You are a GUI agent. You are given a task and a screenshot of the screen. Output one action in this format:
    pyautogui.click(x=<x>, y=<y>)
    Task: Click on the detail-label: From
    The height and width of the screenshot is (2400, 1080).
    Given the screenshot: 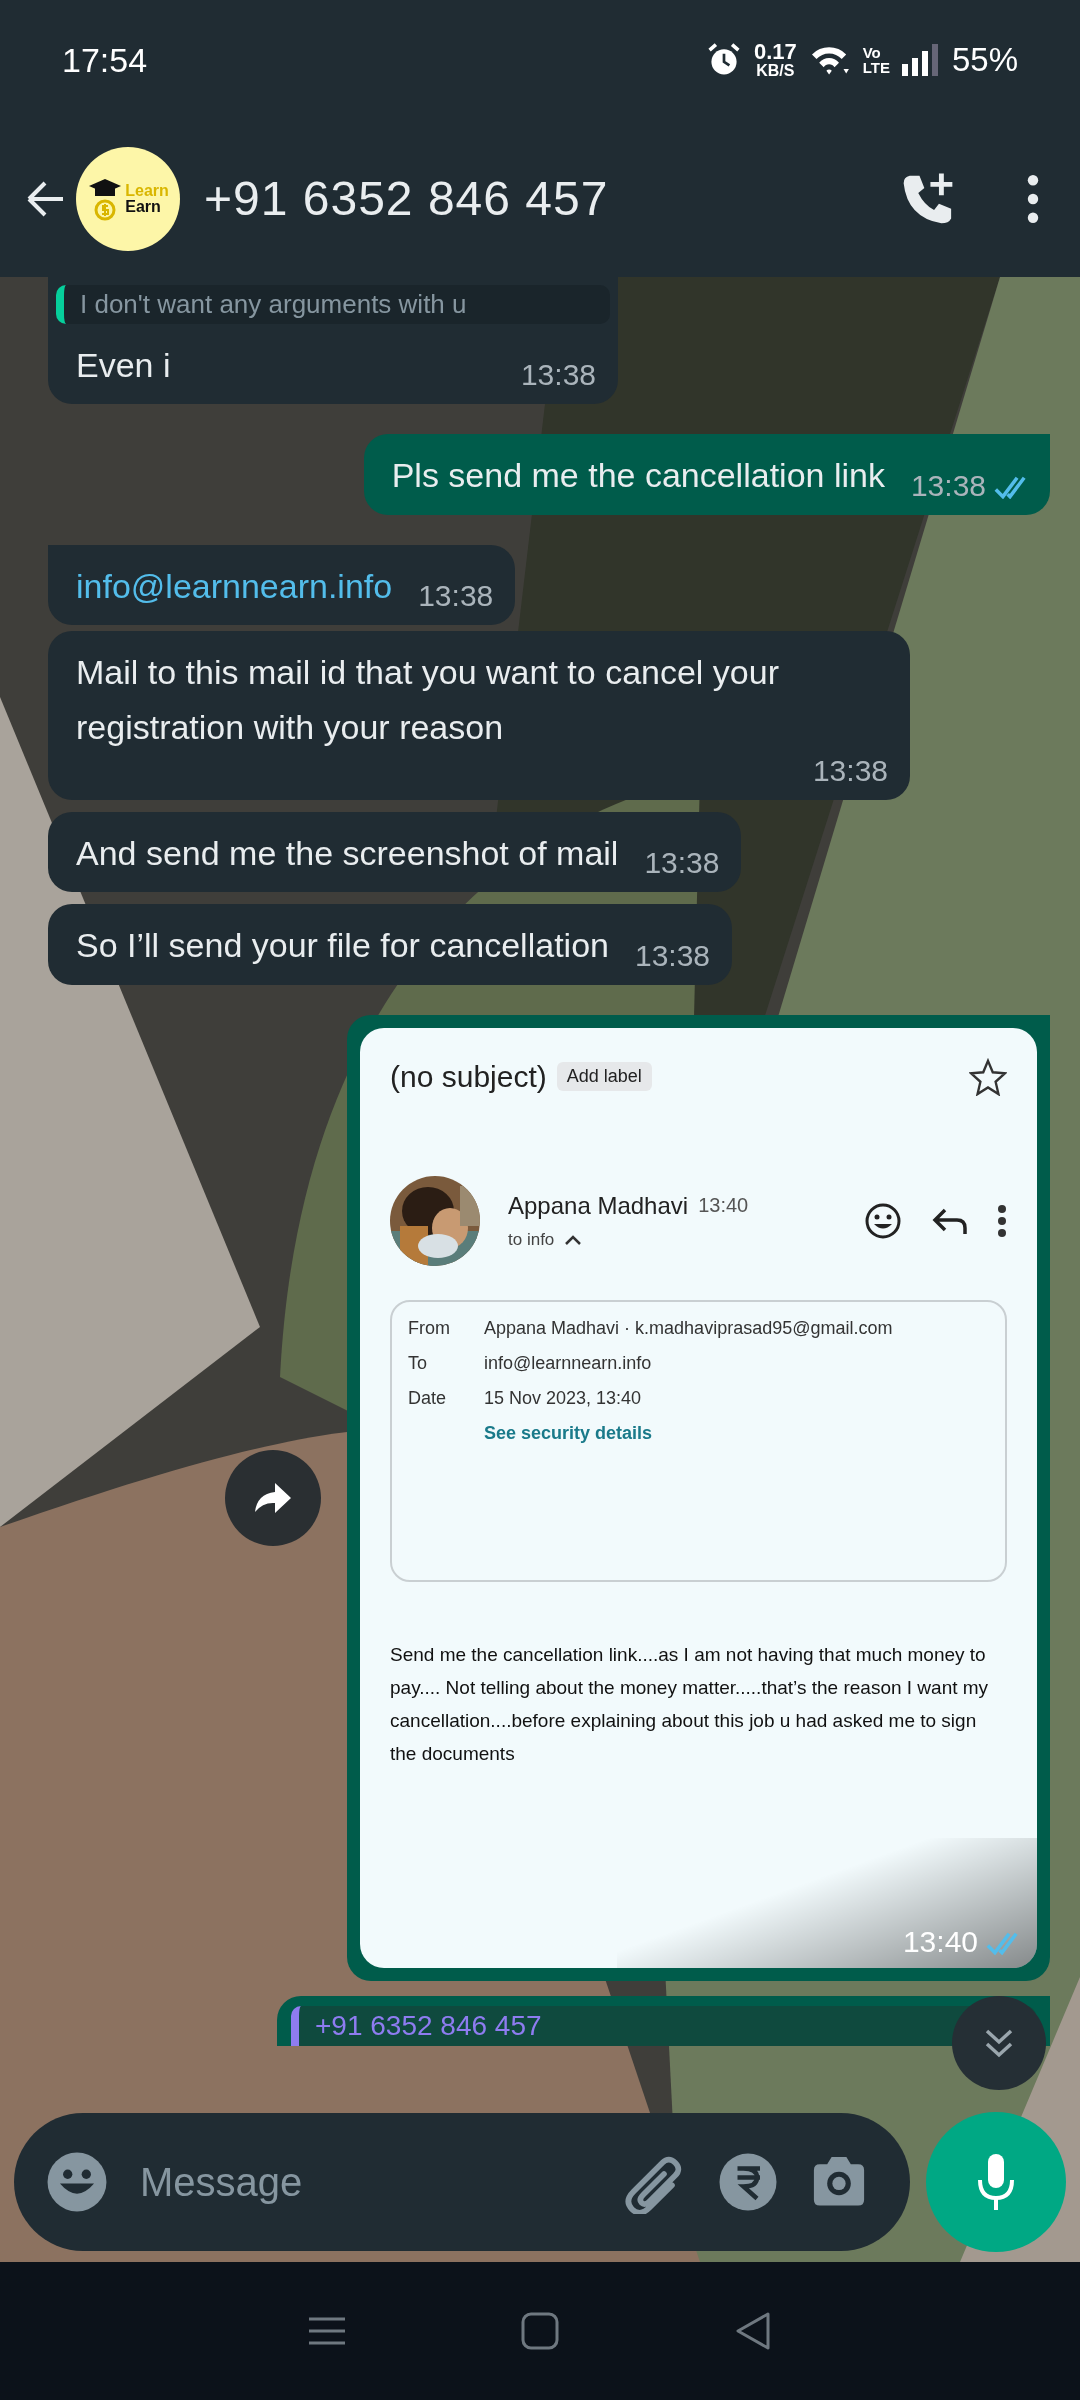 What is the action you would take?
    pyautogui.click(x=429, y=1328)
    